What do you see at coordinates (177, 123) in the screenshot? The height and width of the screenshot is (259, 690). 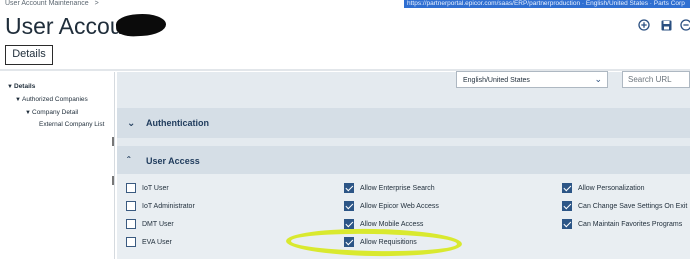 I see `section-authentication-label: Authentication` at bounding box center [177, 123].